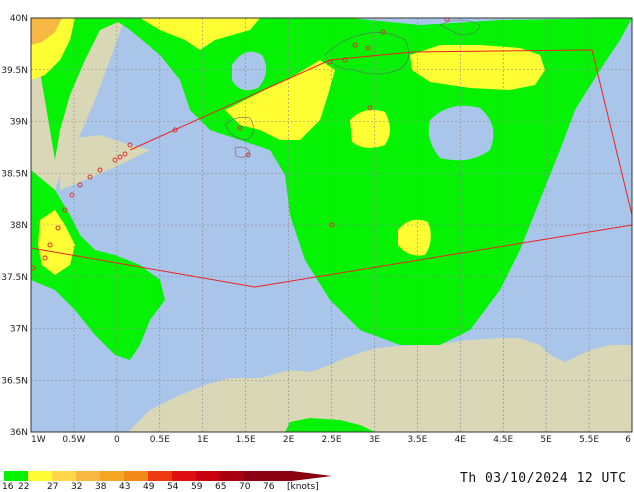 The image size is (634, 492). I want to click on latitude-label: 39N, so click(19, 123).